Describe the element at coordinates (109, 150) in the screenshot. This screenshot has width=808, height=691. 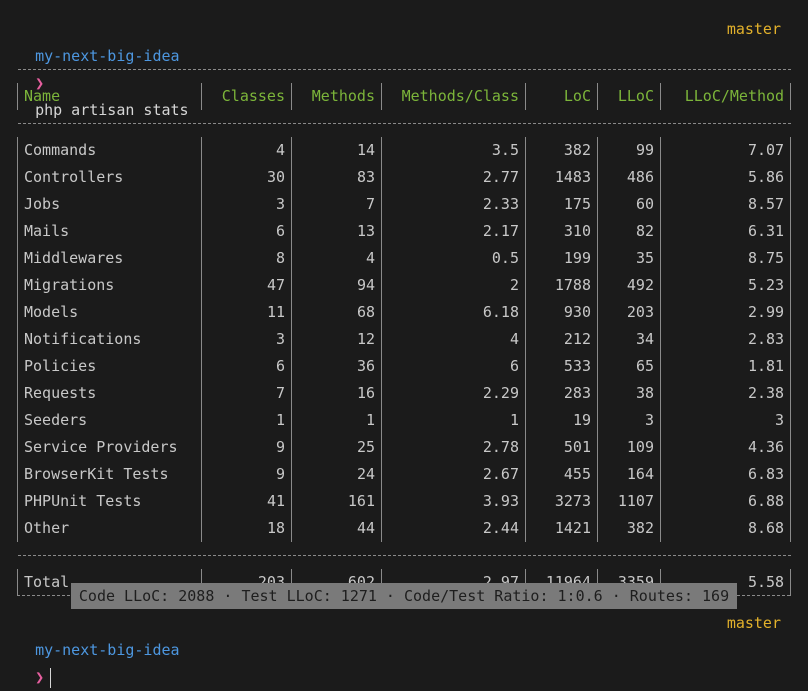
I see `cell-name: Commands` at that location.